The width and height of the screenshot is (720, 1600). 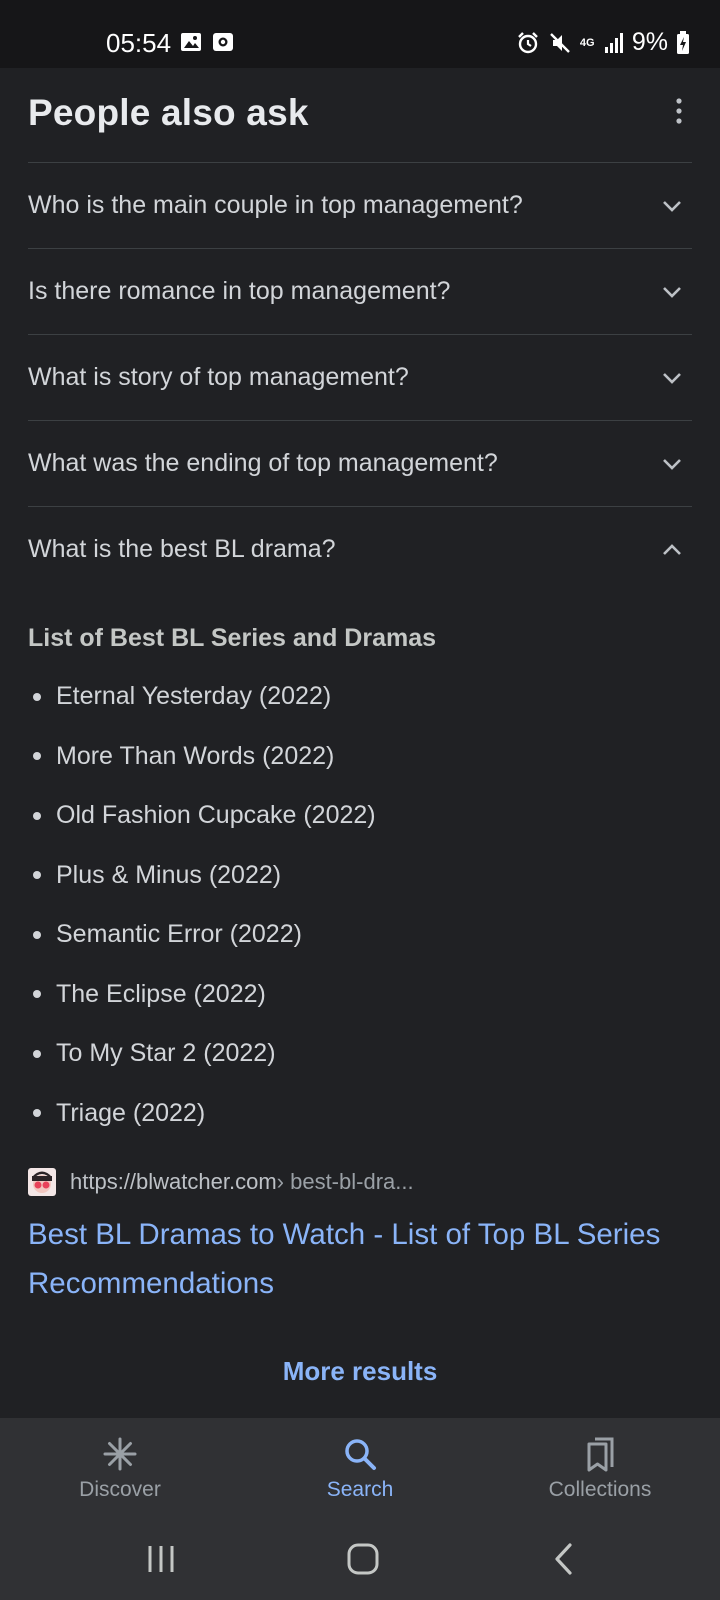 I want to click on status-right: 4G 9%, so click(x=603, y=42).